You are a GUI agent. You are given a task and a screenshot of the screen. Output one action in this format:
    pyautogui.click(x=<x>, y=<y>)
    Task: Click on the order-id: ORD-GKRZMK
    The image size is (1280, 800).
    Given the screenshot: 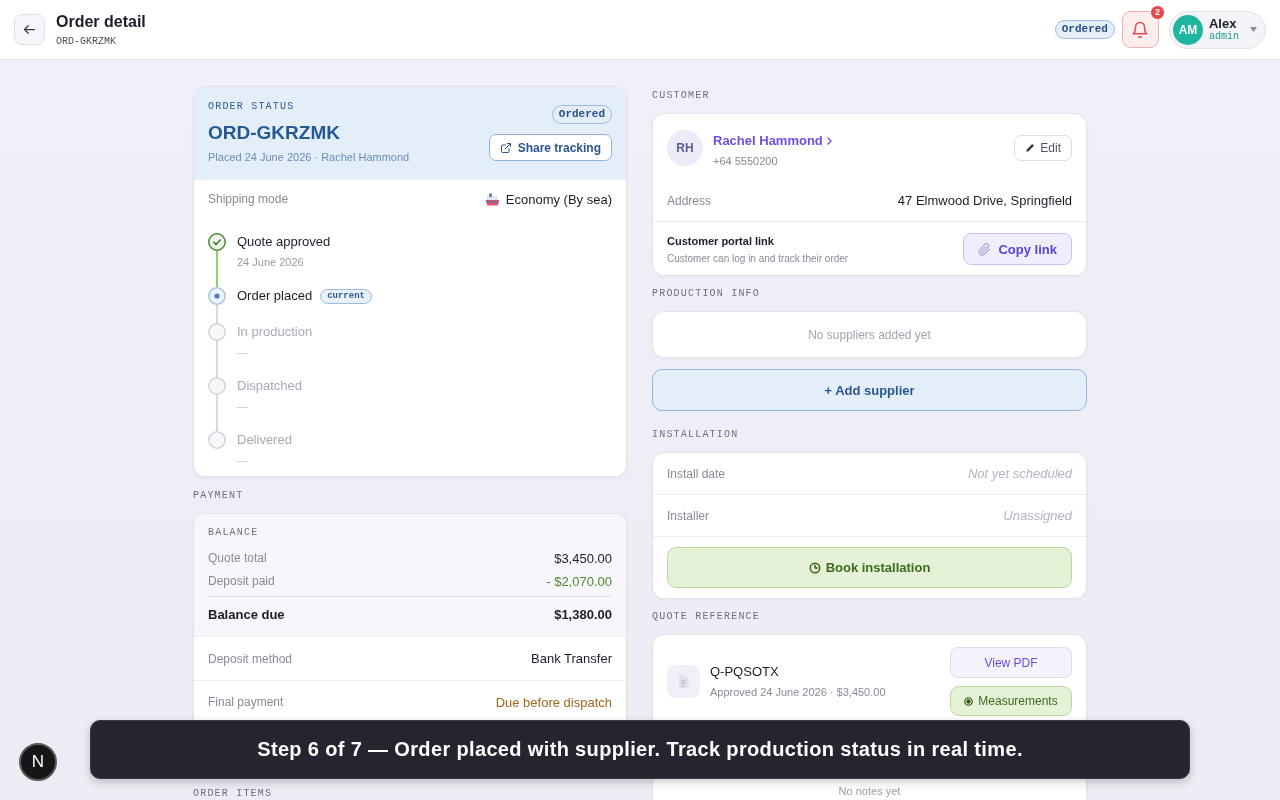 What is the action you would take?
    pyautogui.click(x=274, y=133)
    